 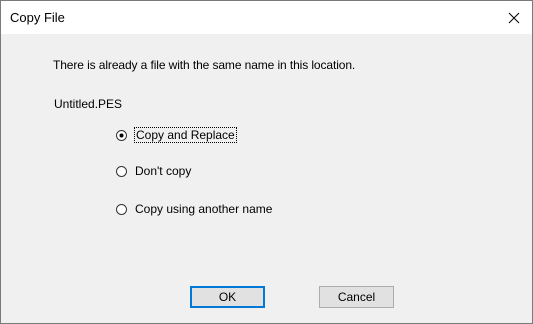 I want to click on close-button, so click(x=514, y=17).